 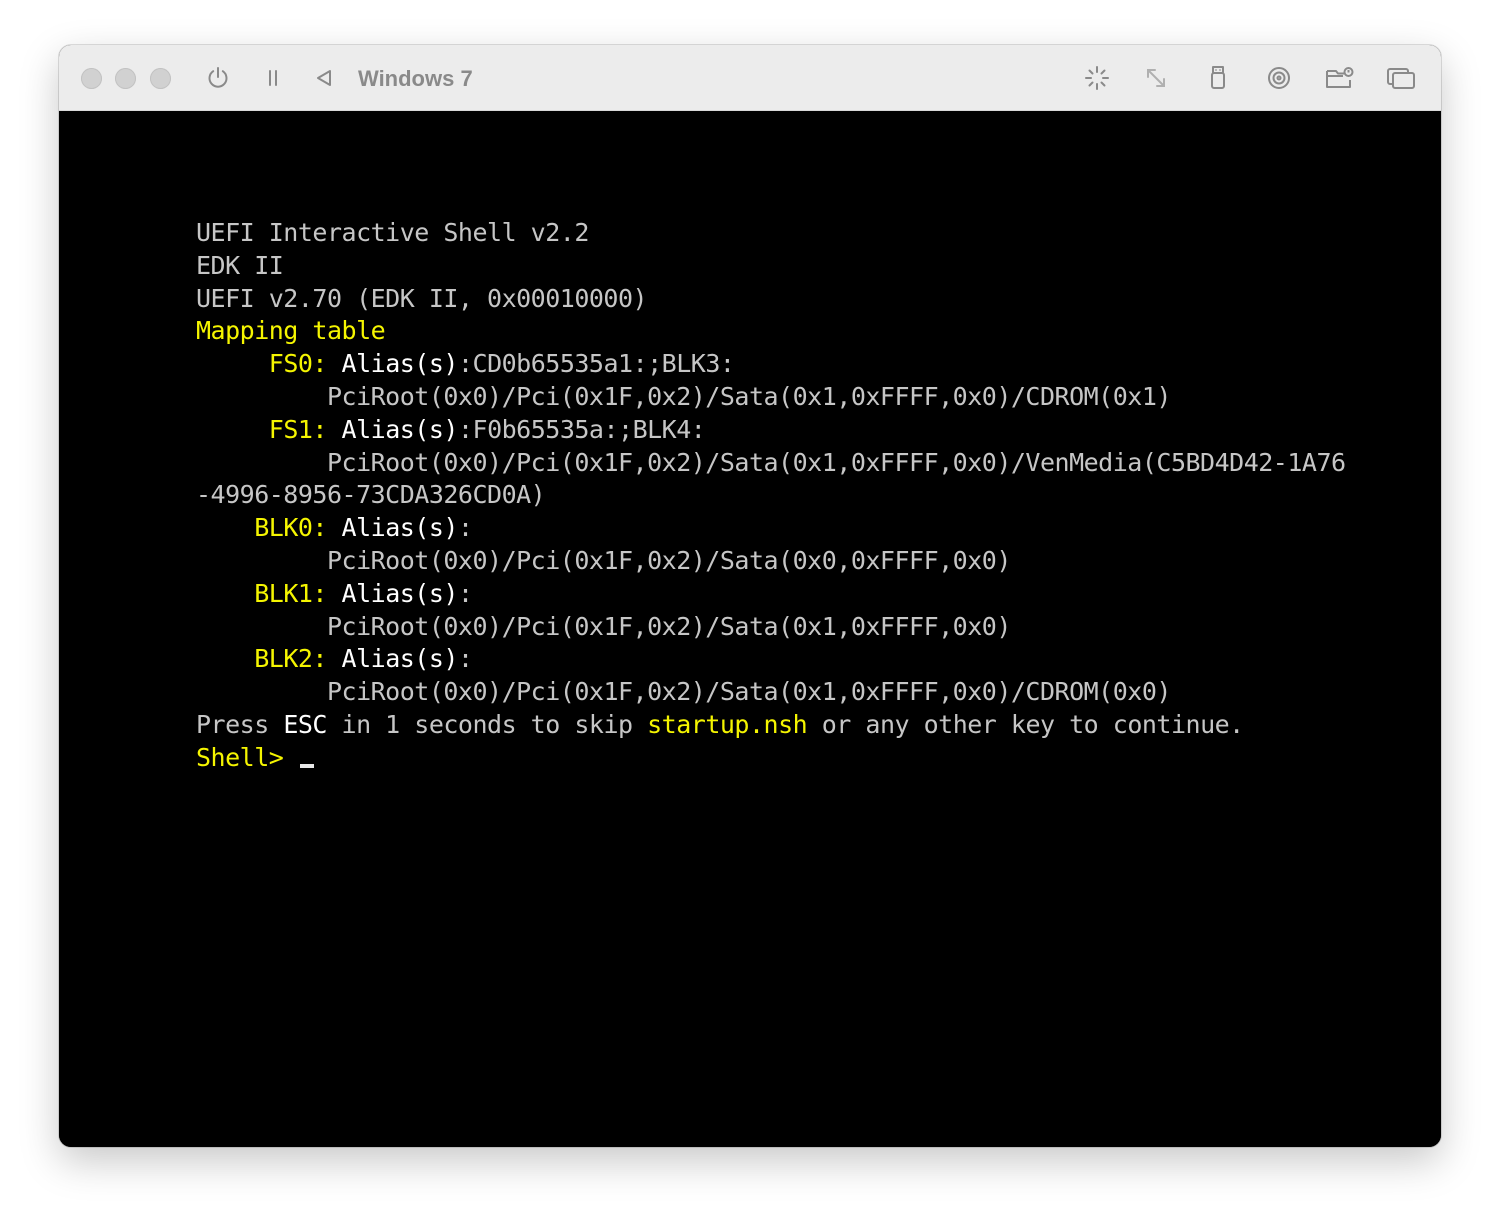 I want to click on usb-button, so click(x=1218, y=78).